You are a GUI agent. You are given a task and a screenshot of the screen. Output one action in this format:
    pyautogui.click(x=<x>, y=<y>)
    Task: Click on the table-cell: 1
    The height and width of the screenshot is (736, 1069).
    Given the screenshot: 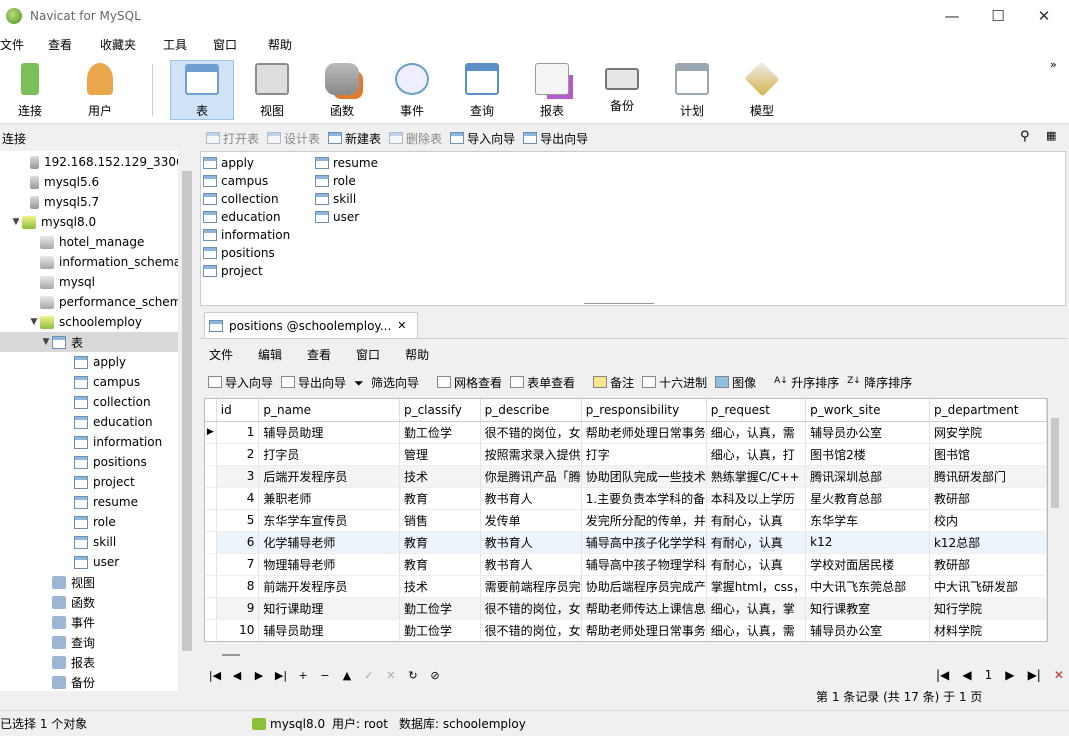 What is the action you would take?
    pyautogui.click(x=238, y=432)
    